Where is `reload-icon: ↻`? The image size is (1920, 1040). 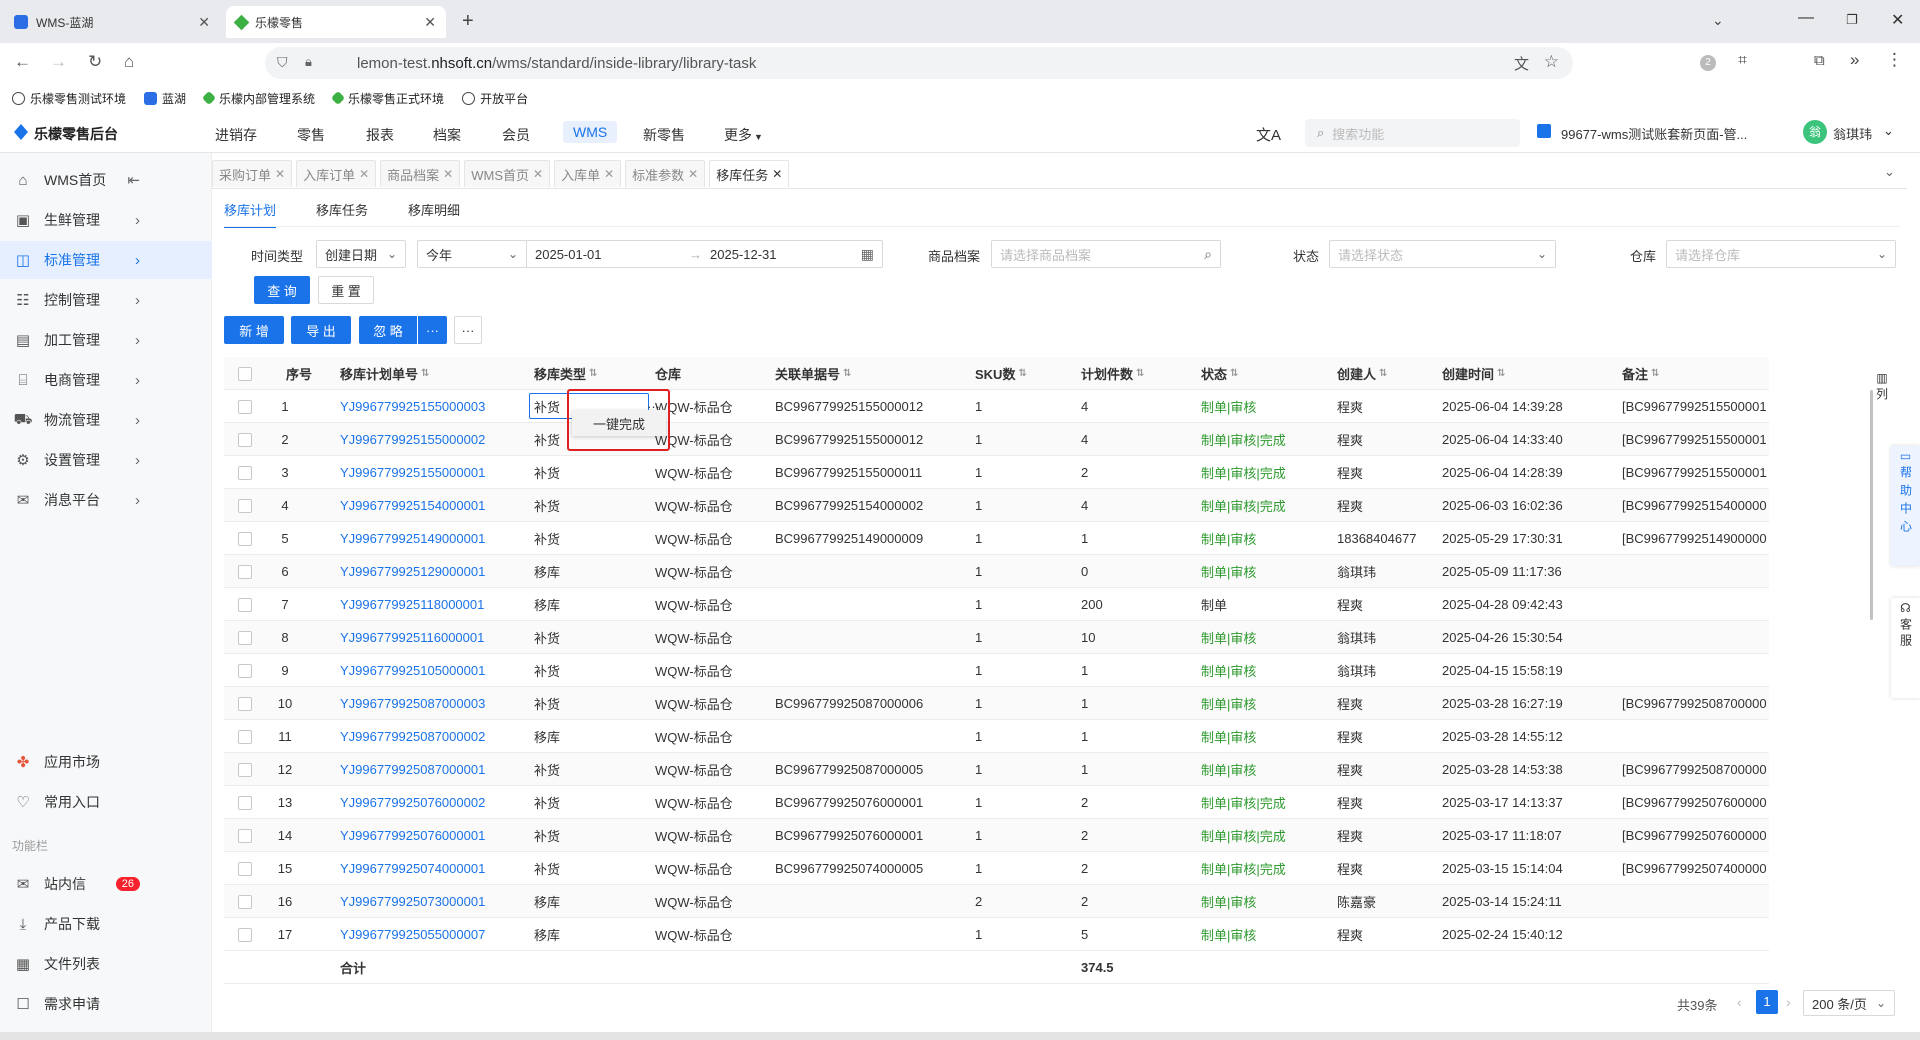 reload-icon: ↻ is located at coordinates (95, 62).